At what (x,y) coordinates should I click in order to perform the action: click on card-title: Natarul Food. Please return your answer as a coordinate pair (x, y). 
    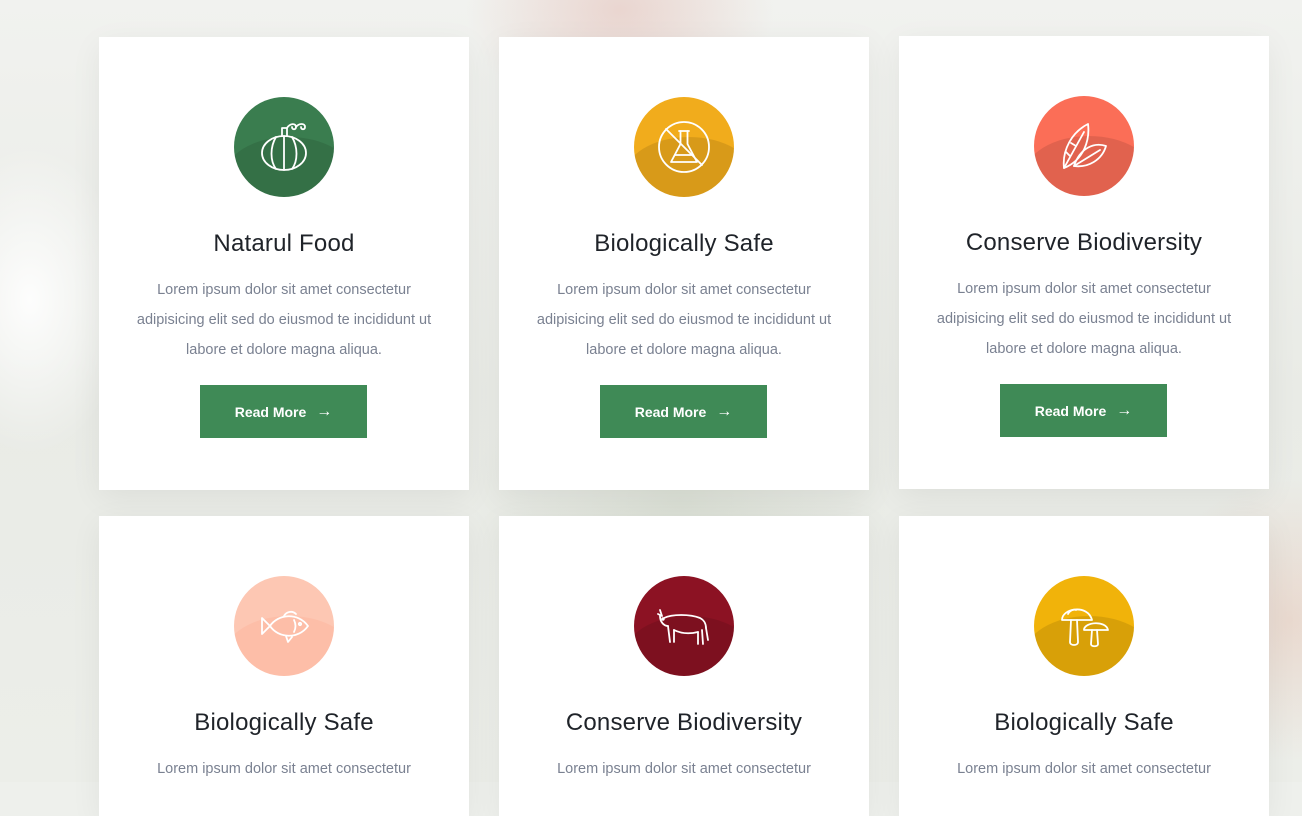
    Looking at the image, I should click on (284, 243).